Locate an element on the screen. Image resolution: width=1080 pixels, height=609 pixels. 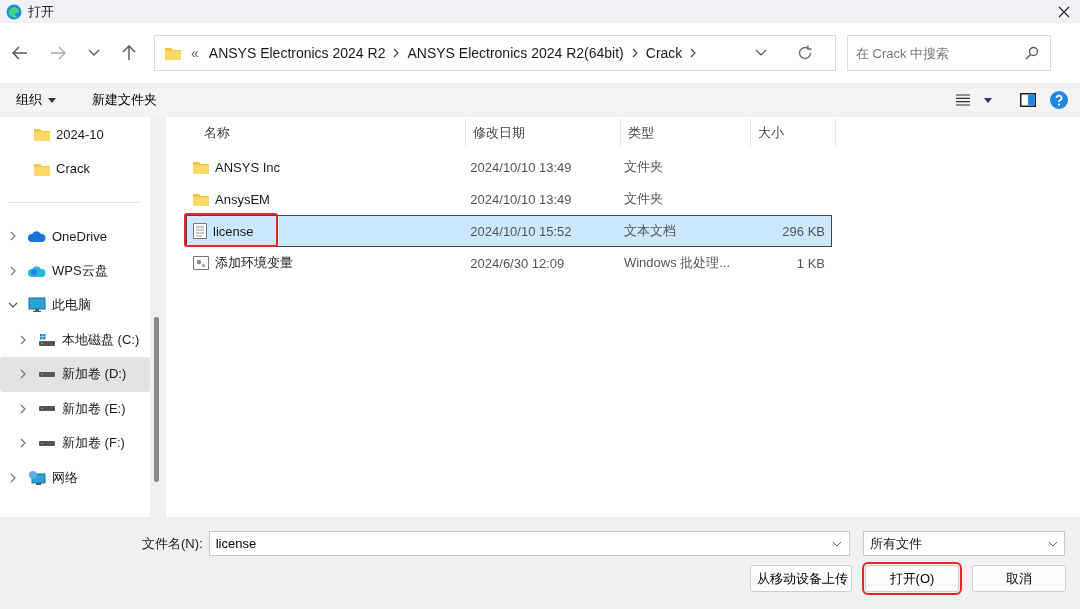
breadcrumb-item: ANSYS Electronics 2024 R2 is located at coordinates (297, 53).